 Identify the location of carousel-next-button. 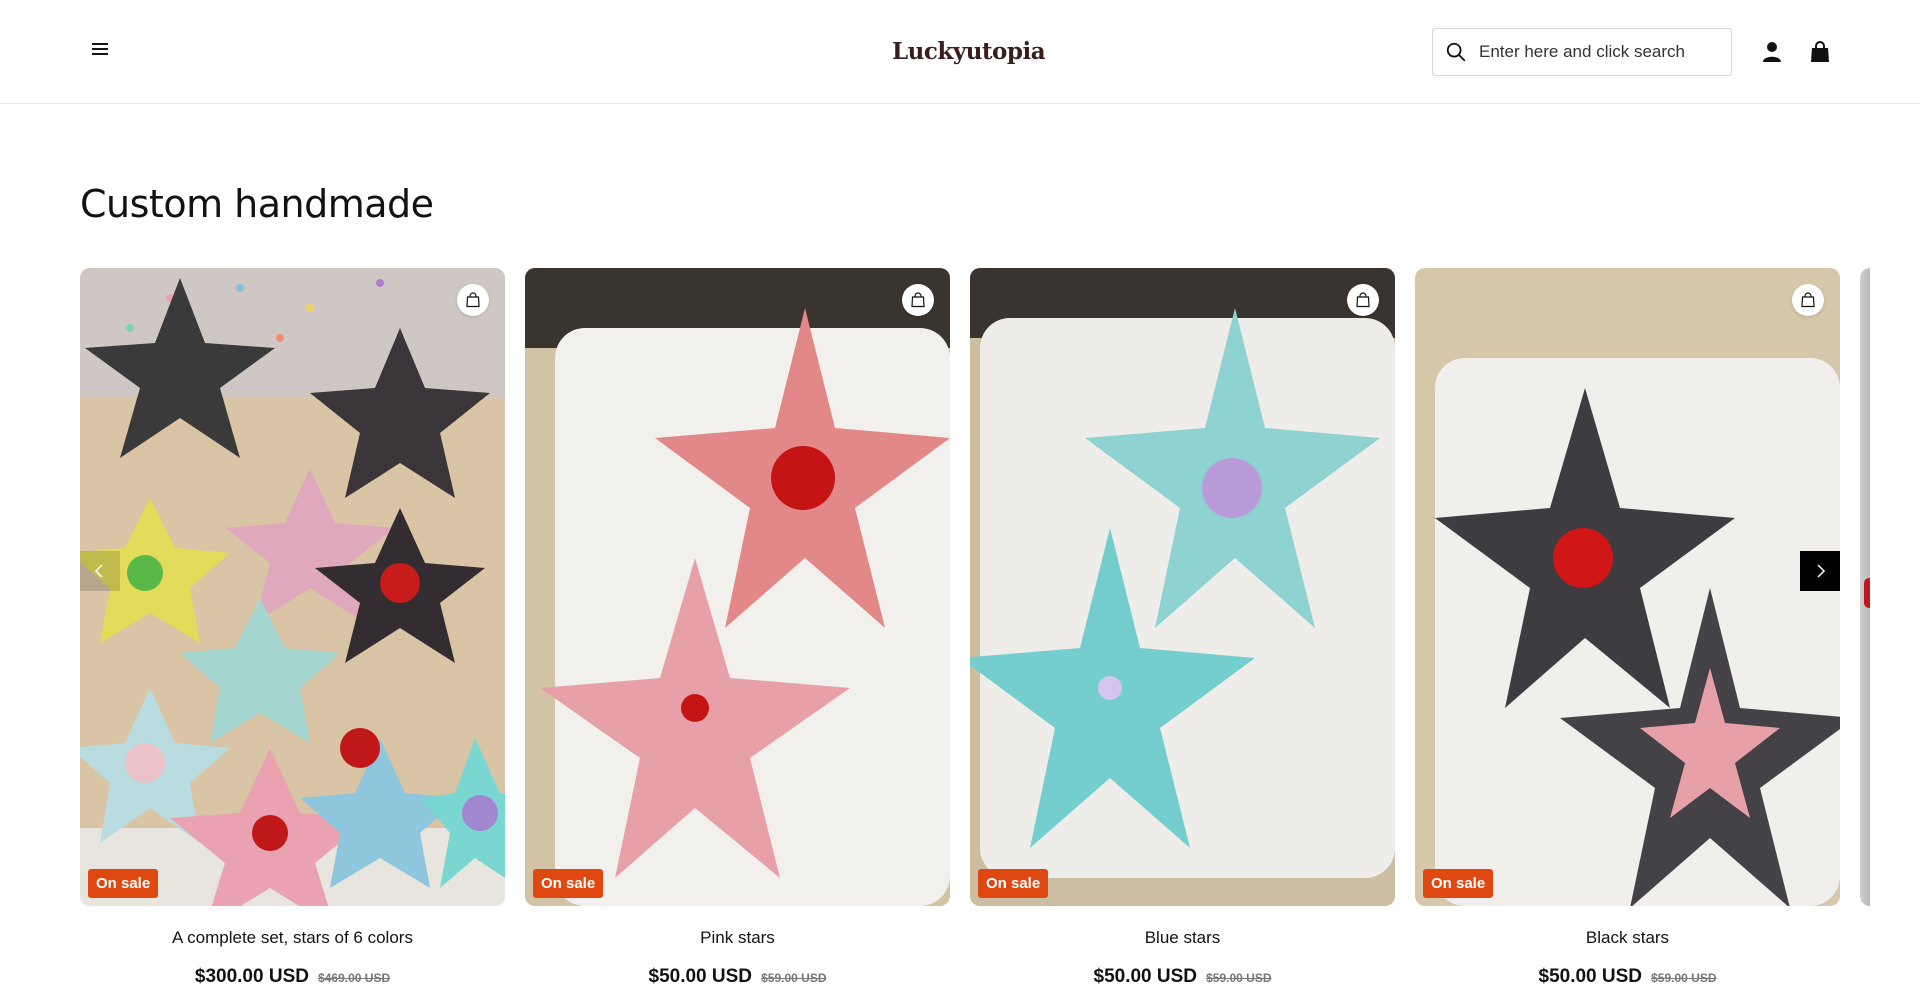
(1820, 571).